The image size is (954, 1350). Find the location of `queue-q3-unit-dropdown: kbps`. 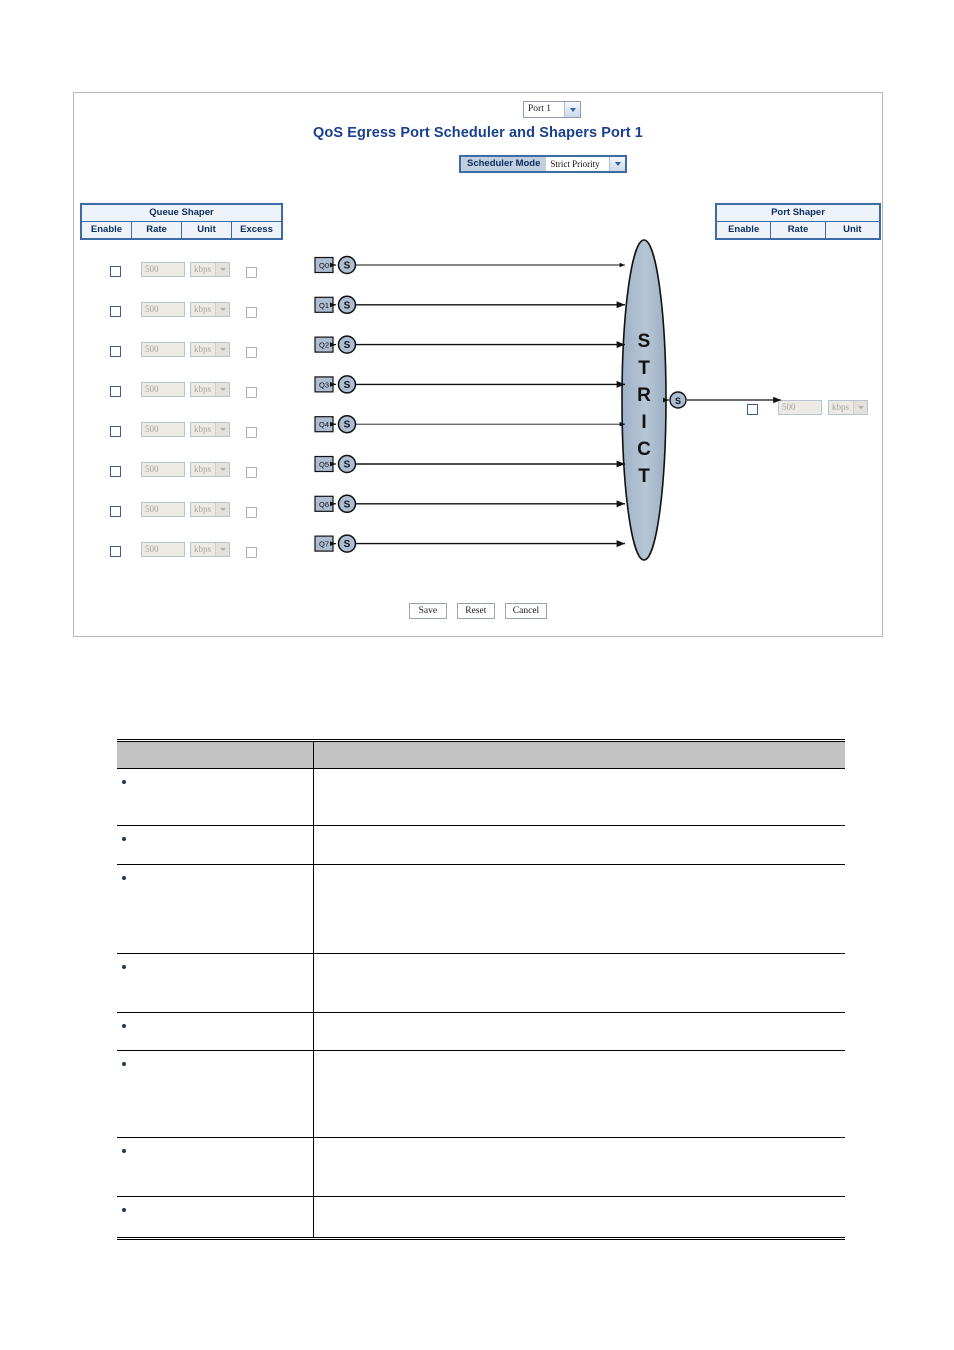

queue-q3-unit-dropdown: kbps is located at coordinates (210, 389).